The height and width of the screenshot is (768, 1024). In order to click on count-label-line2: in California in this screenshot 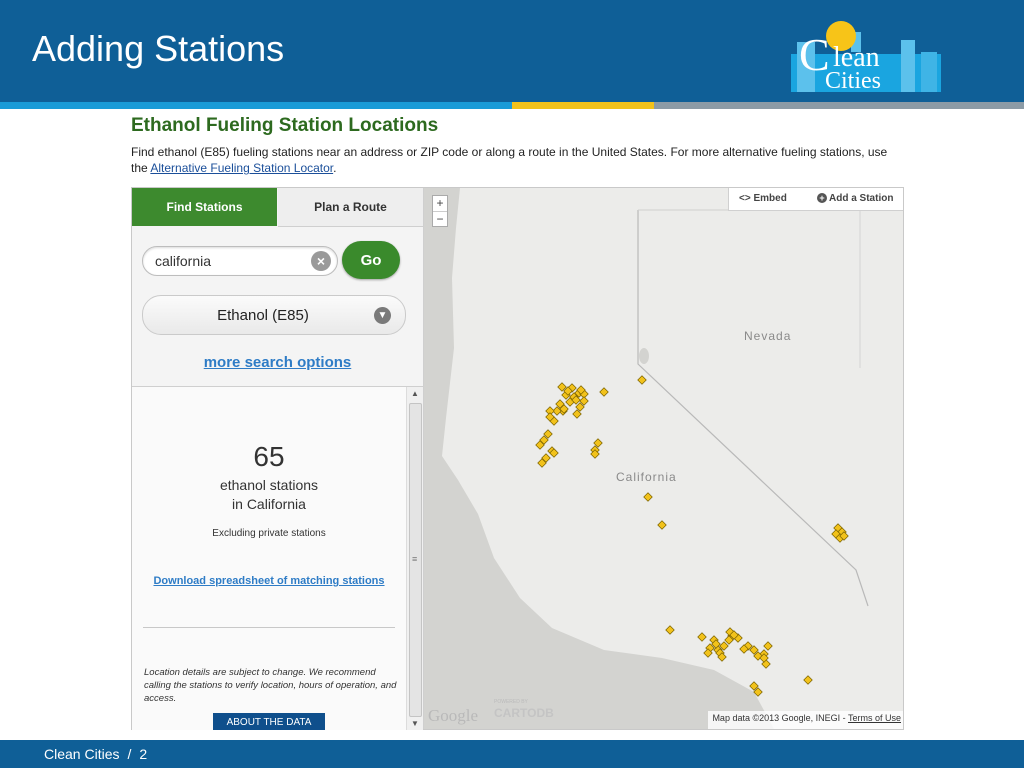, I will do `click(269, 504)`.